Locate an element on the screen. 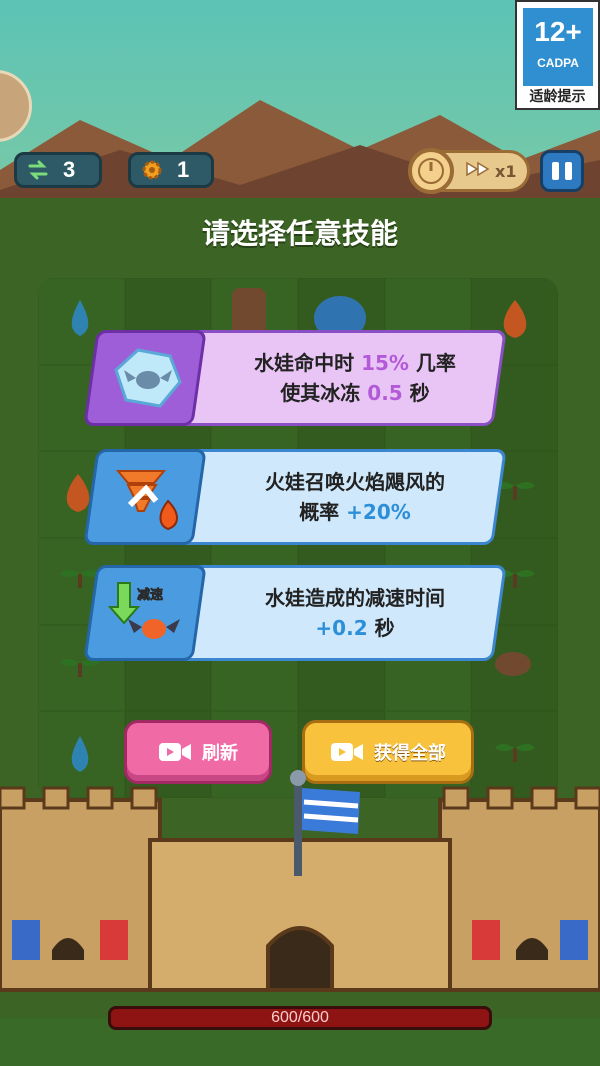  gear-icon is located at coordinates (152, 170).